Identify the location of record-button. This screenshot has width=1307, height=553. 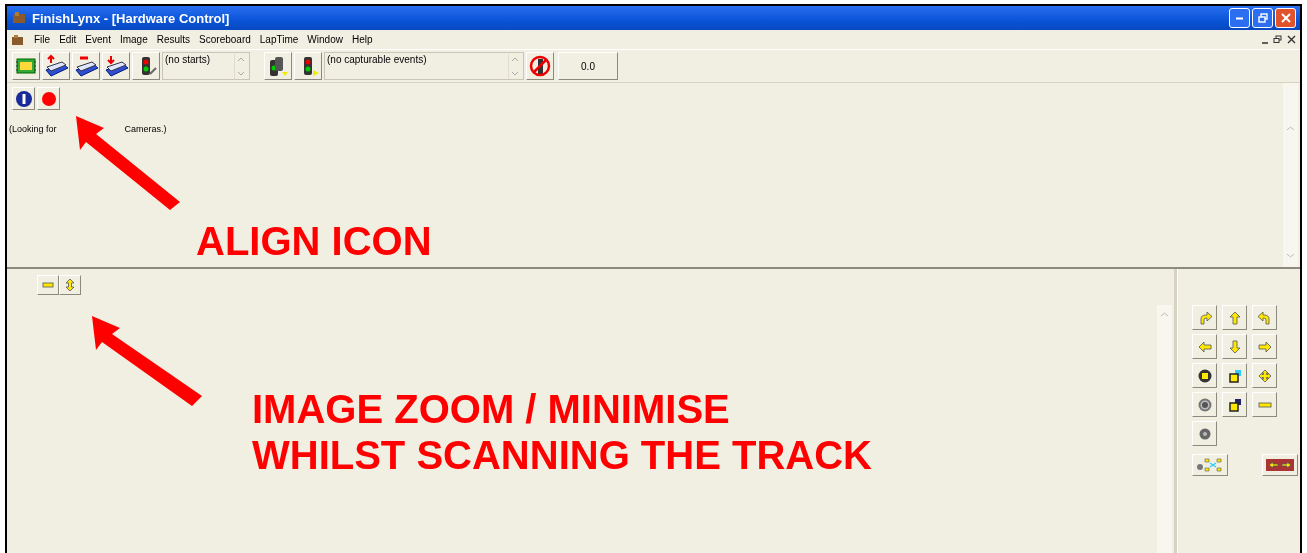
(48, 98).